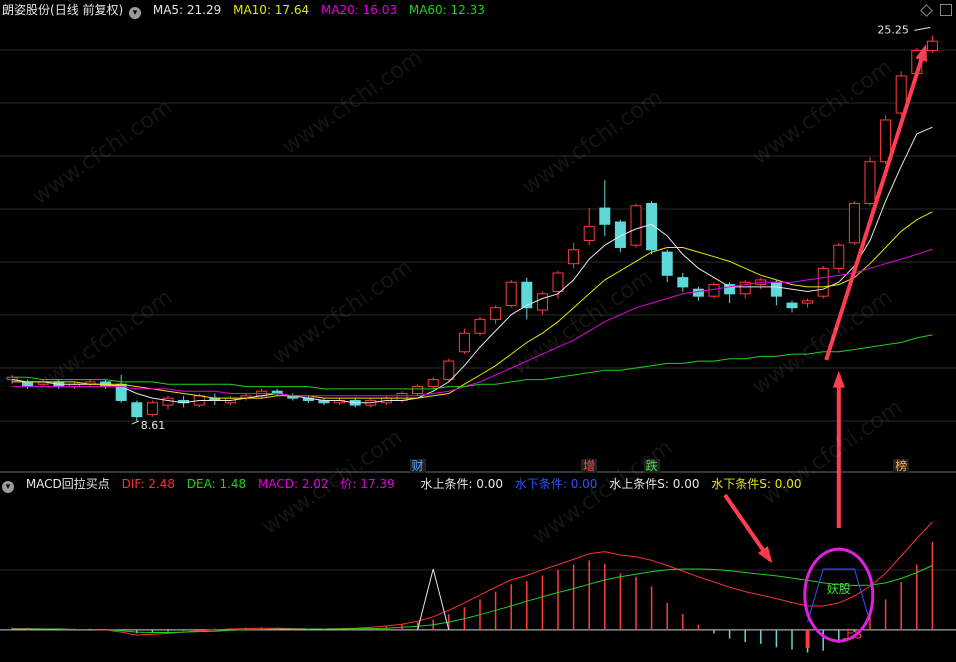 This screenshot has height=662, width=956. I want to click on event-marker: 财, so click(417, 466).